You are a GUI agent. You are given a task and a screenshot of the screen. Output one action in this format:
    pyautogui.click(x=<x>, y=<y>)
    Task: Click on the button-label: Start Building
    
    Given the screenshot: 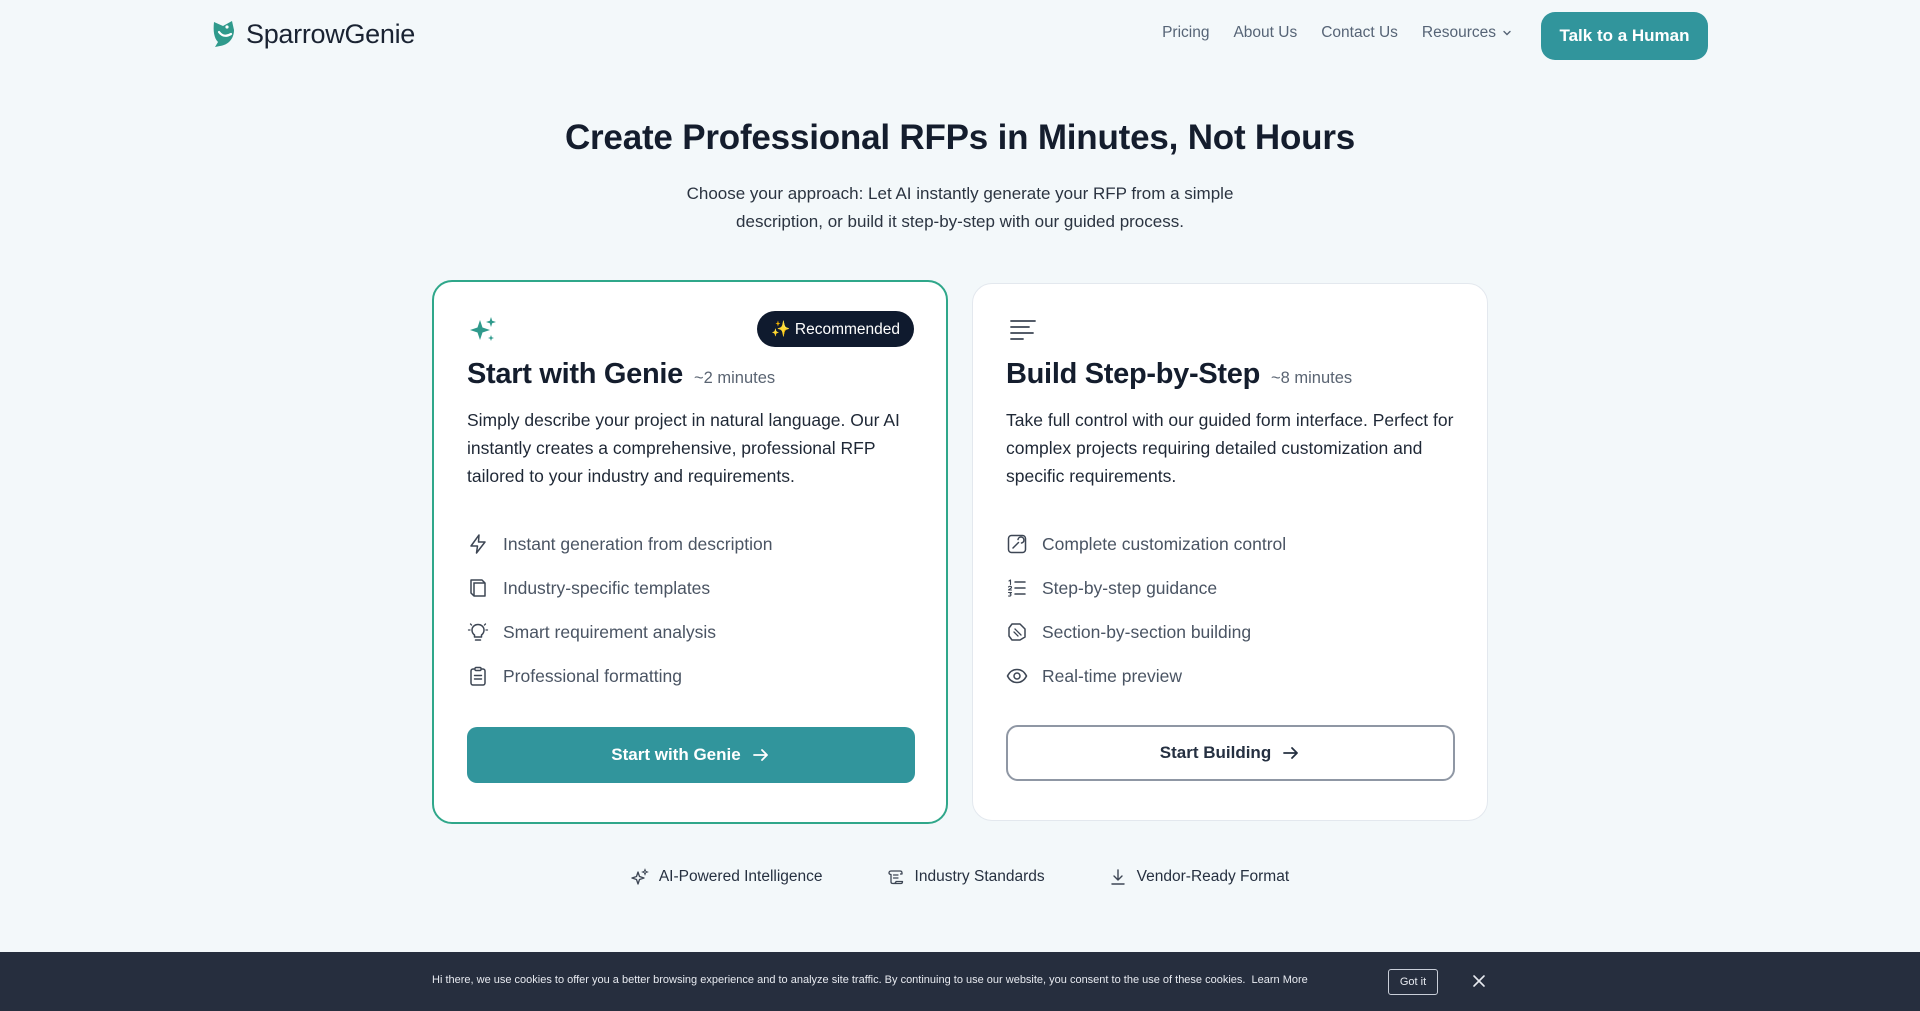 What is the action you would take?
    pyautogui.click(x=1215, y=752)
    